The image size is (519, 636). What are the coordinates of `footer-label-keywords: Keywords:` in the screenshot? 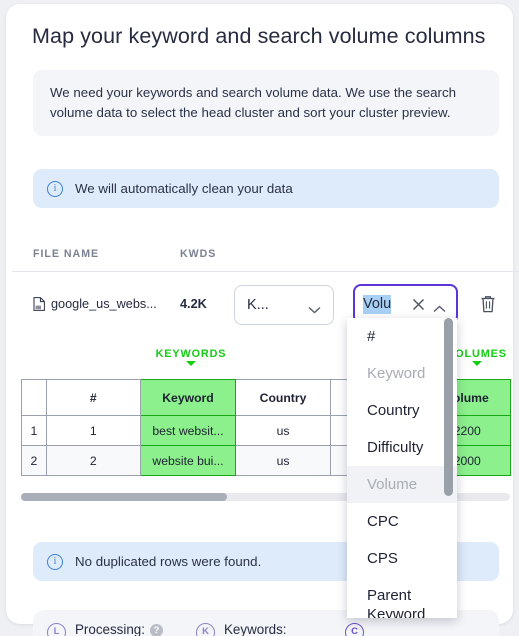 It's located at (255, 629).